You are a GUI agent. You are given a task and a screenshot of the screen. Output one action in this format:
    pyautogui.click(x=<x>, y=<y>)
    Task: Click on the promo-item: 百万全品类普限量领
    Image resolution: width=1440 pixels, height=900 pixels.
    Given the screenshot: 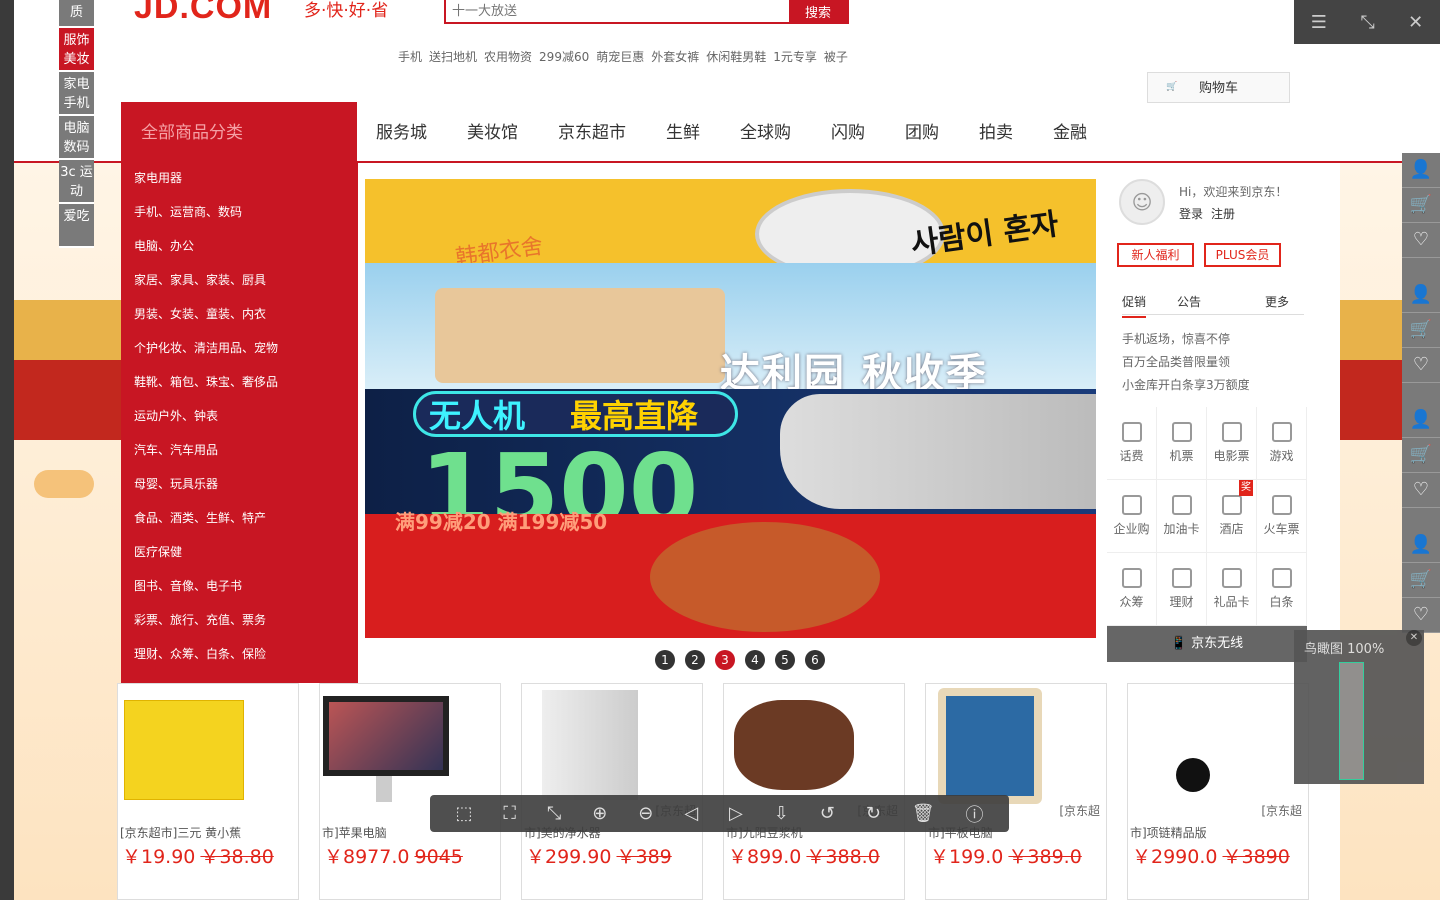 What is the action you would take?
    pyautogui.click(x=1186, y=362)
    